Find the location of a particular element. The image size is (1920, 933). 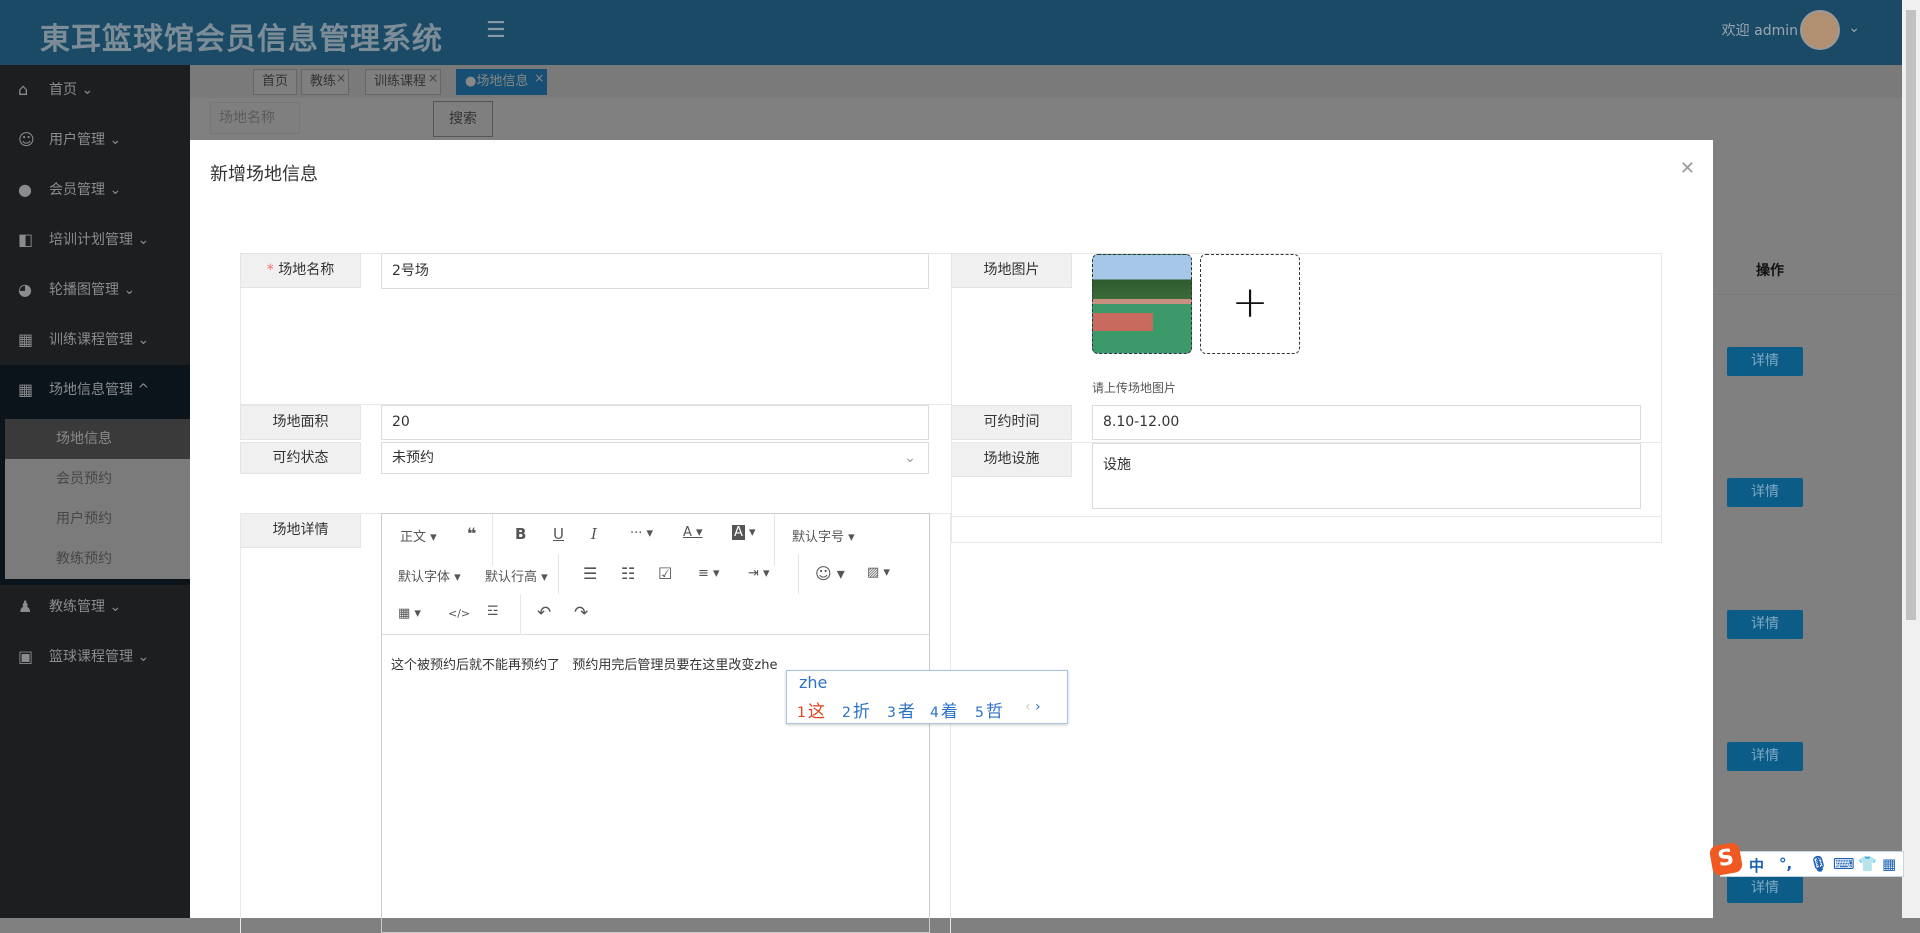

divider is located at coordinates (558, 574).